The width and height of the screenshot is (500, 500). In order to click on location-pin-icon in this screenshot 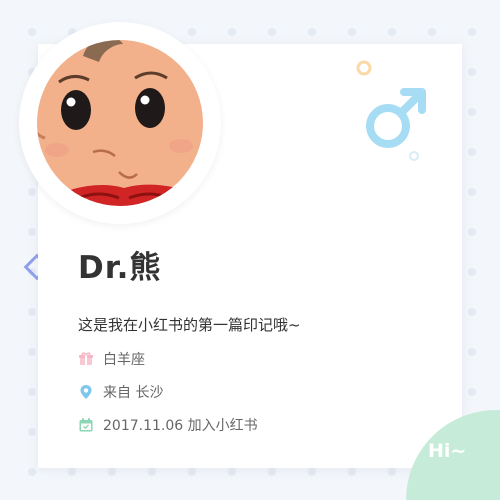, I will do `click(86, 392)`.